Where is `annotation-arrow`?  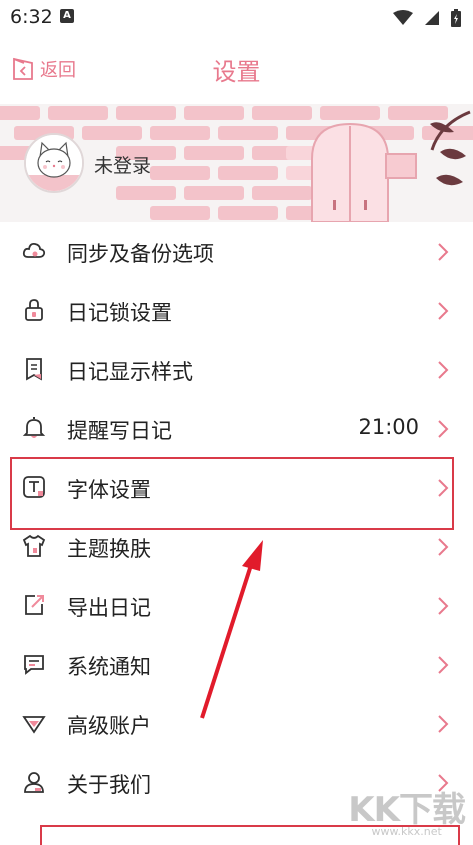
annotation-arrow is located at coordinates (231, 629).